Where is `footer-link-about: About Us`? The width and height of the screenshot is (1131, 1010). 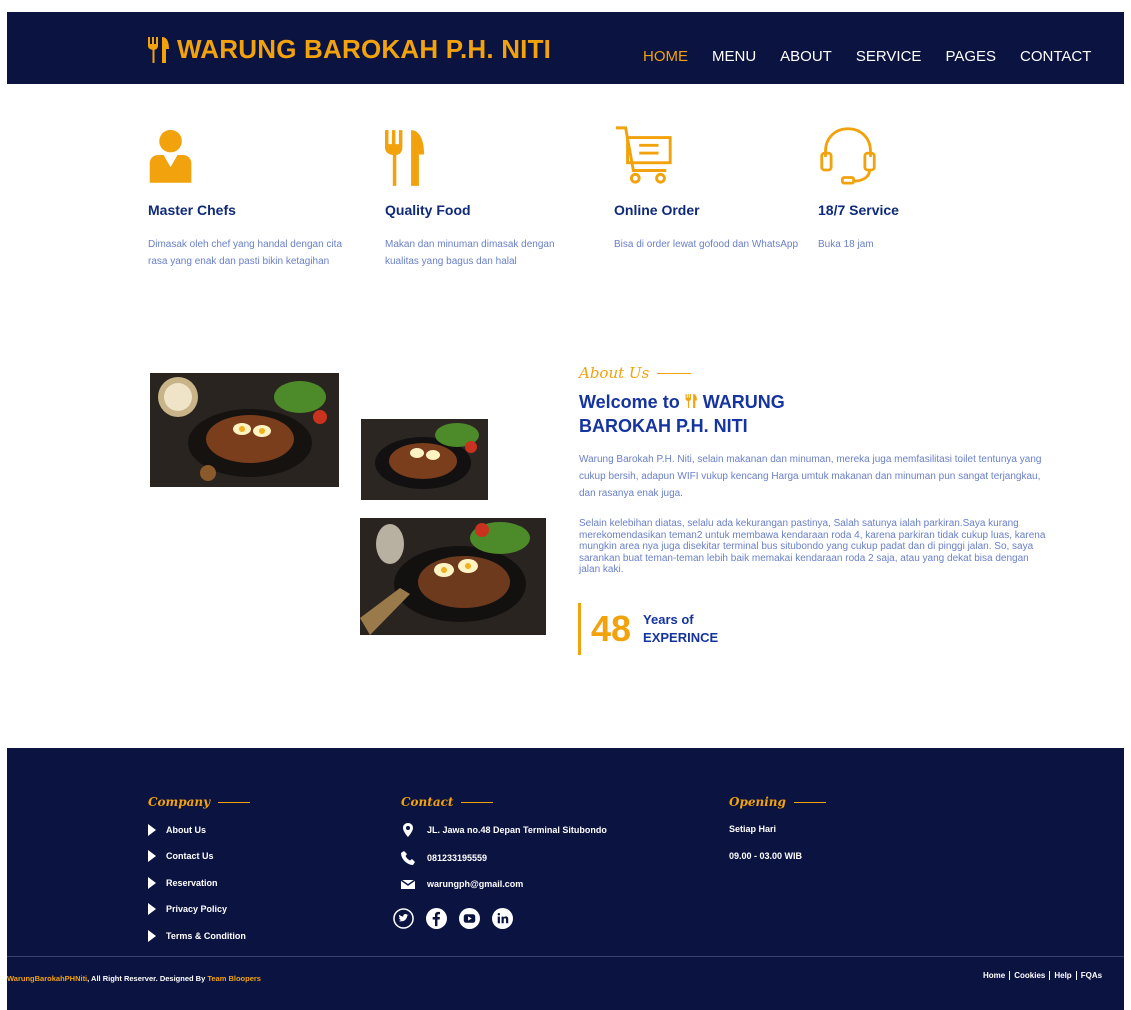
footer-link-about: About Us is located at coordinates (177, 830).